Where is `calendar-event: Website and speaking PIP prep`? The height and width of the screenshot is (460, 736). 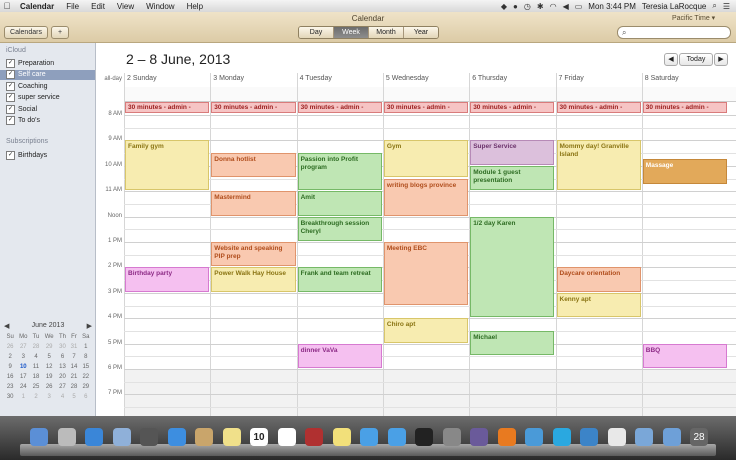
calendar-event: Website and speaking PIP prep is located at coordinates (253, 254).